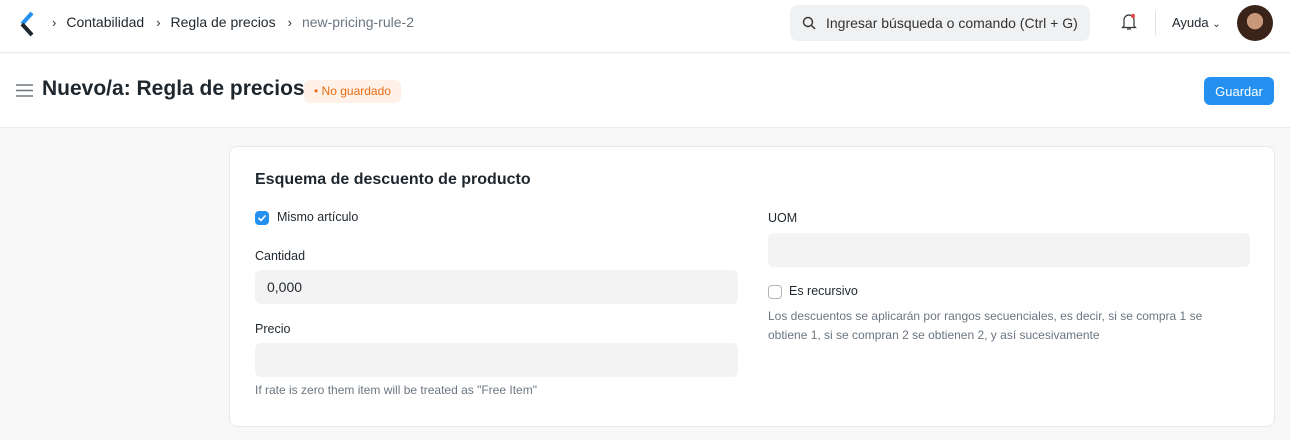 The width and height of the screenshot is (1290, 440). Describe the element at coordinates (24, 90) in the screenshot. I see `menu-icon` at that location.